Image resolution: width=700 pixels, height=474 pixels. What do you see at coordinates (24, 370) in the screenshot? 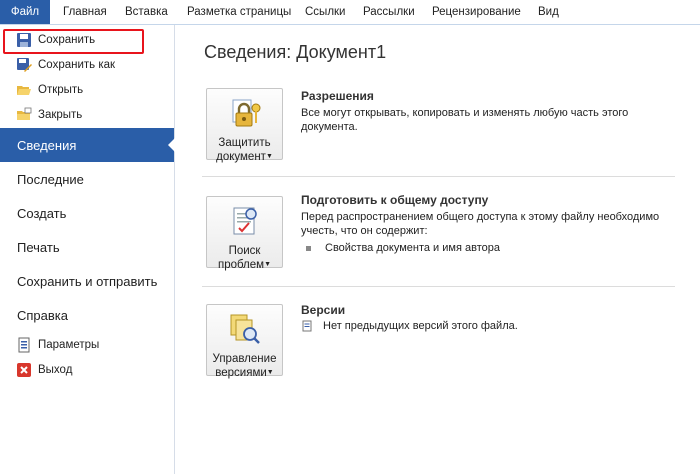
I see `exit-icon` at bounding box center [24, 370].